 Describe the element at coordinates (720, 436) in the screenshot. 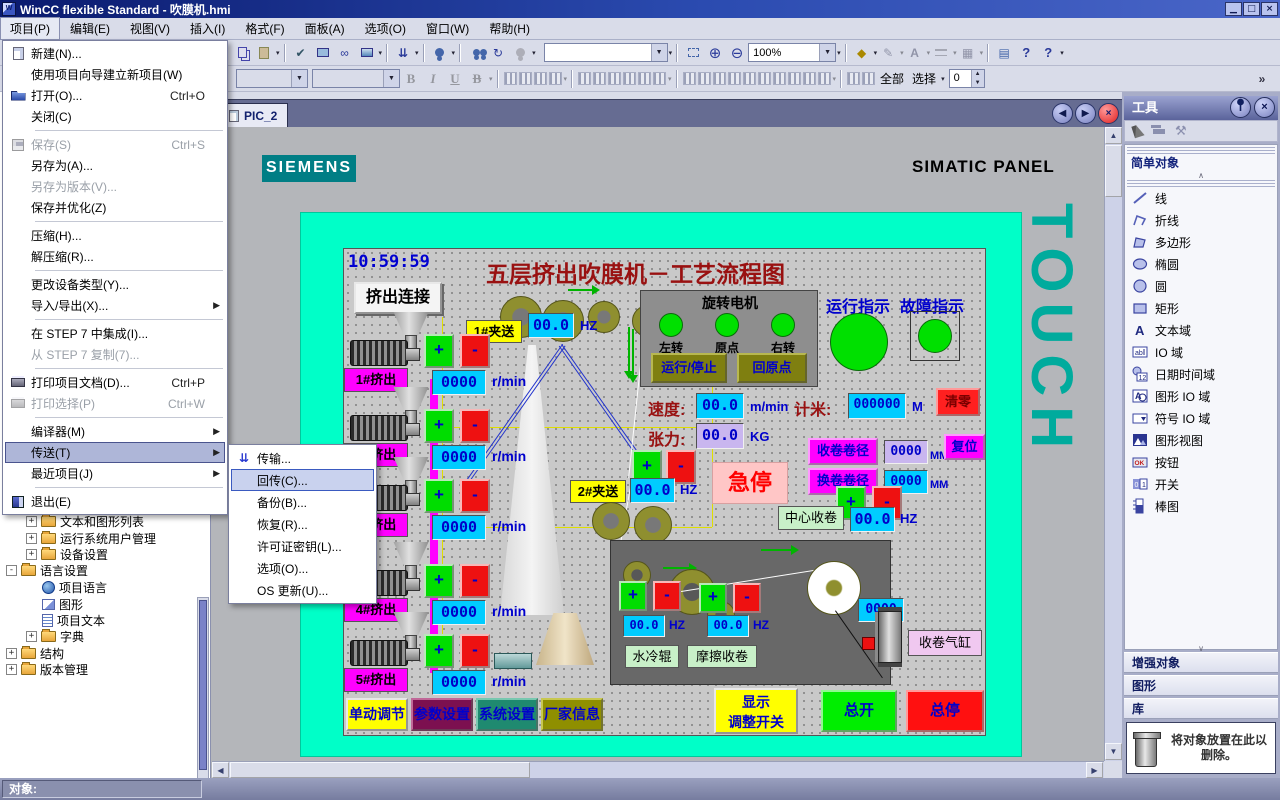

I see `tension-io-field: 00.0` at that location.